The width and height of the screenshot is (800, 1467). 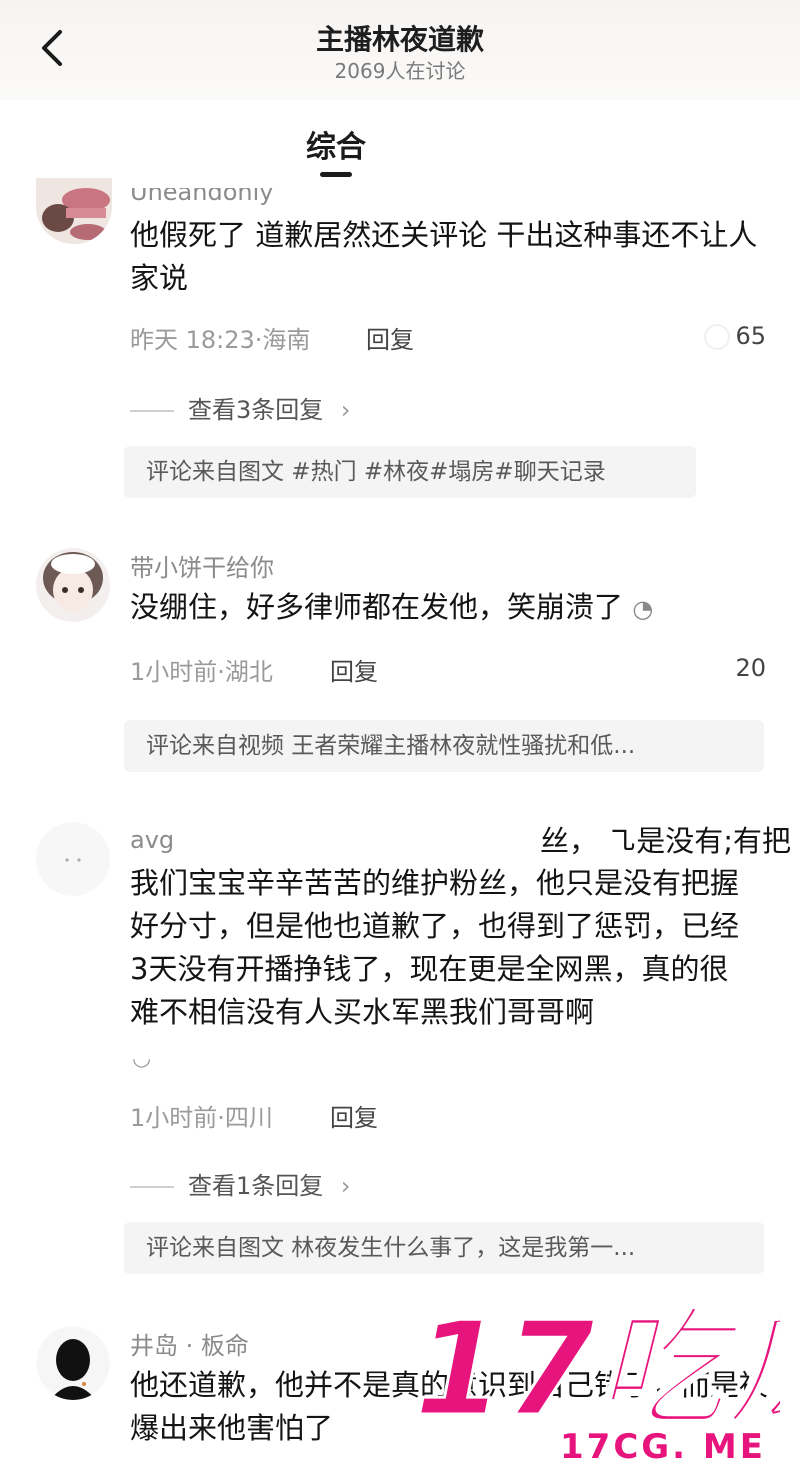 What do you see at coordinates (256, 410) in the screenshot?
I see `view-replies-label: 查看3条回复` at bounding box center [256, 410].